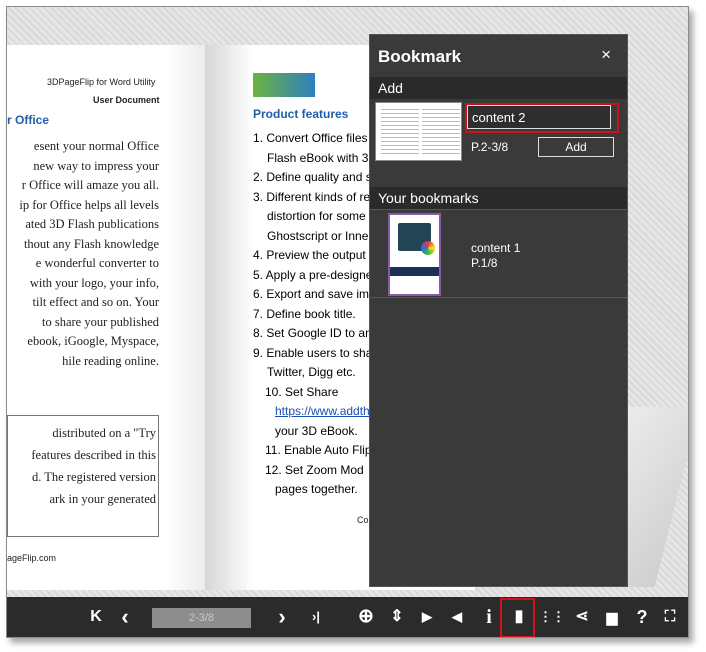 This screenshot has width=706, height=652. What do you see at coordinates (397, 617) in the screenshot?
I see `auto-flip-icon: ⇕` at bounding box center [397, 617].